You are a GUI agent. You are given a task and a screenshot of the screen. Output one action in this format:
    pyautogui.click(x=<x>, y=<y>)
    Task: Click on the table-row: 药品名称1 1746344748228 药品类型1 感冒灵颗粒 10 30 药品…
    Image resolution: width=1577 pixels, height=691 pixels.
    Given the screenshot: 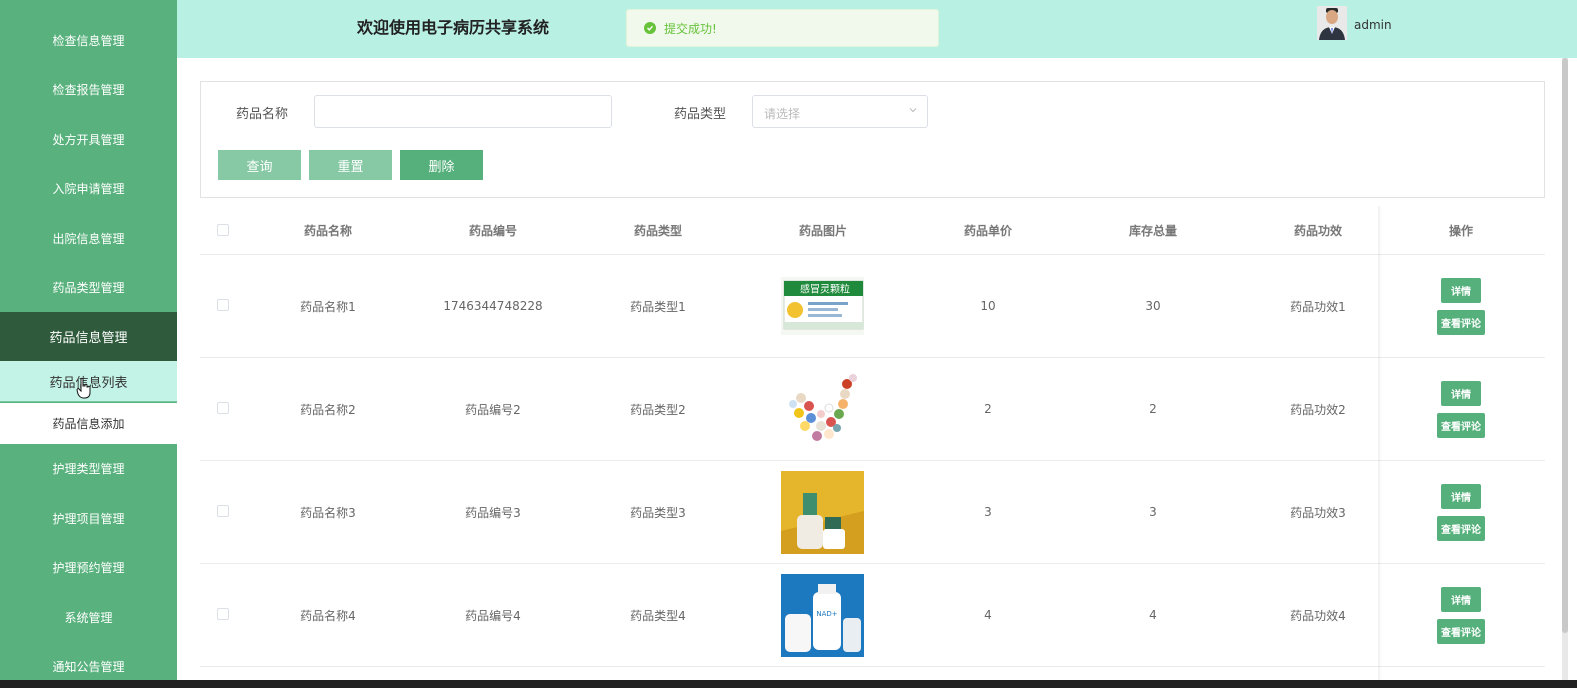 What is the action you would take?
    pyautogui.click(x=872, y=306)
    